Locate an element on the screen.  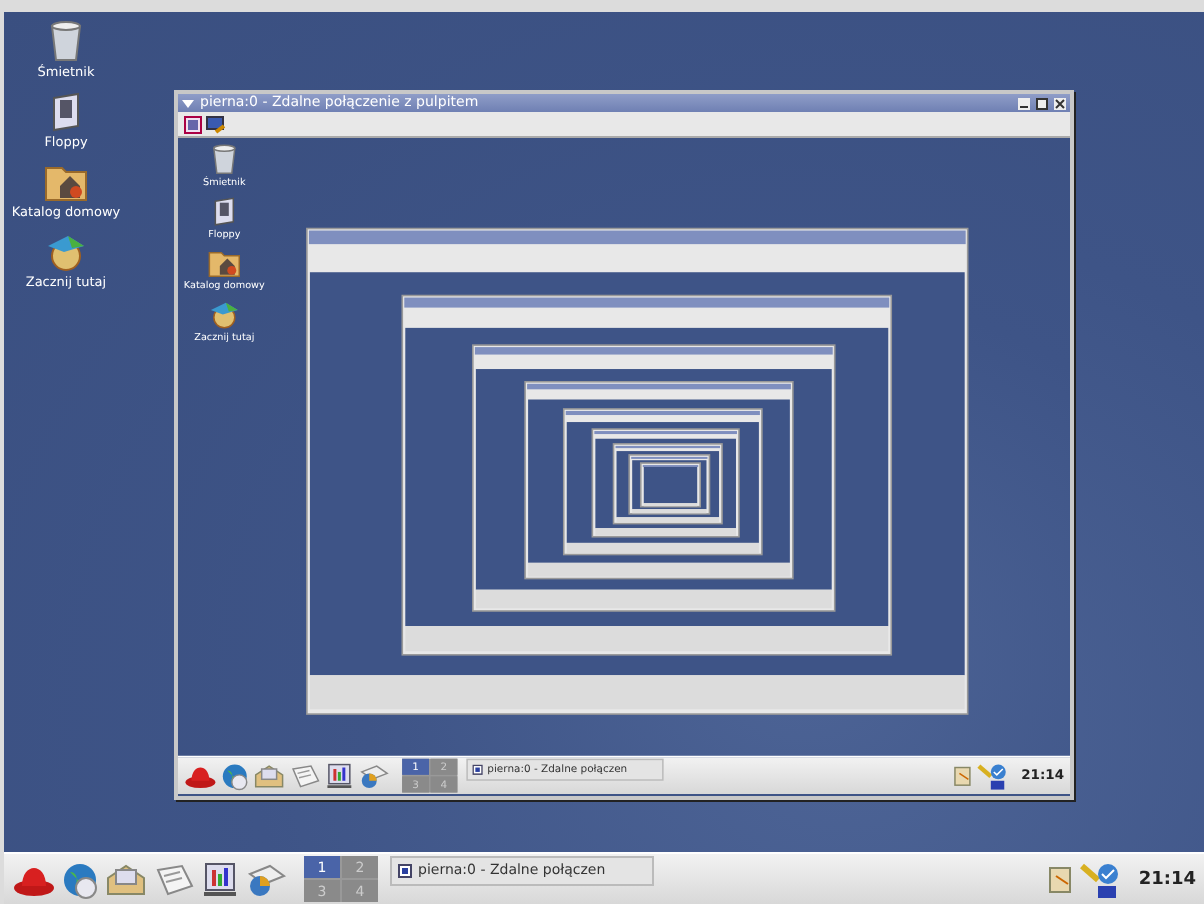
hat-icon is located at coordinates (200, 775).